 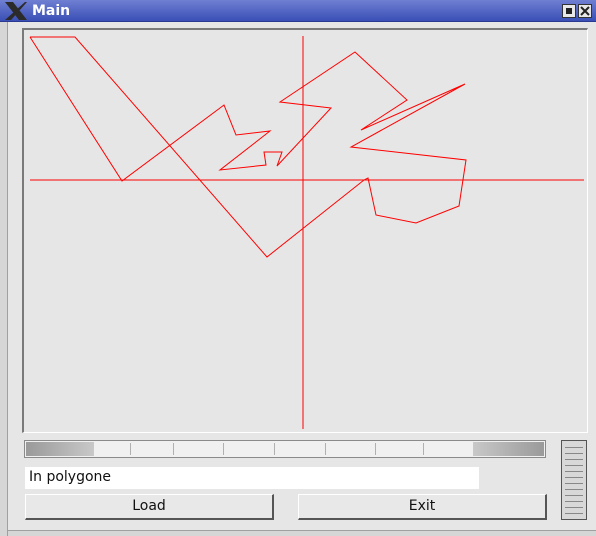 What do you see at coordinates (51, 11) in the screenshot?
I see `window-title: Main` at bounding box center [51, 11].